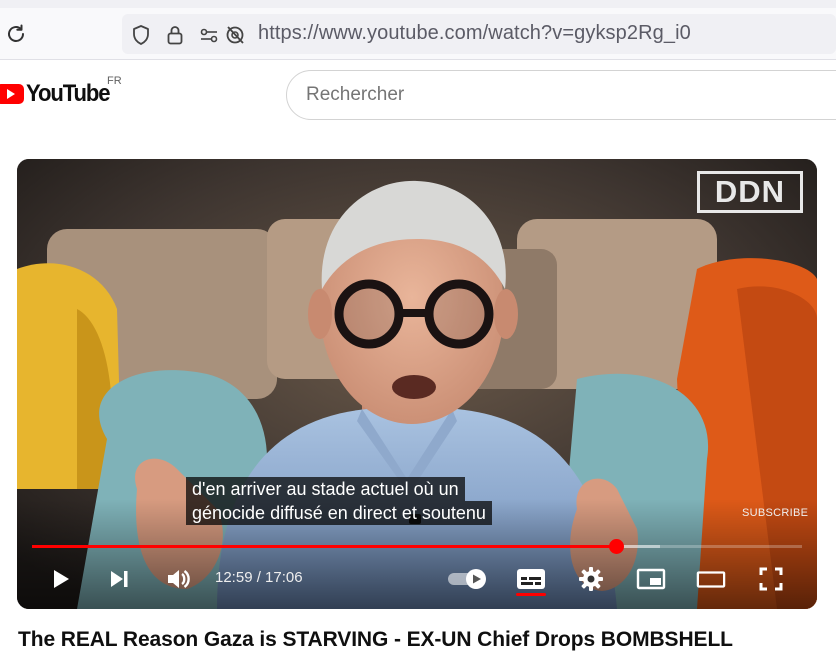 The image size is (836, 666). What do you see at coordinates (60, 579) in the screenshot?
I see `play-icon` at bounding box center [60, 579].